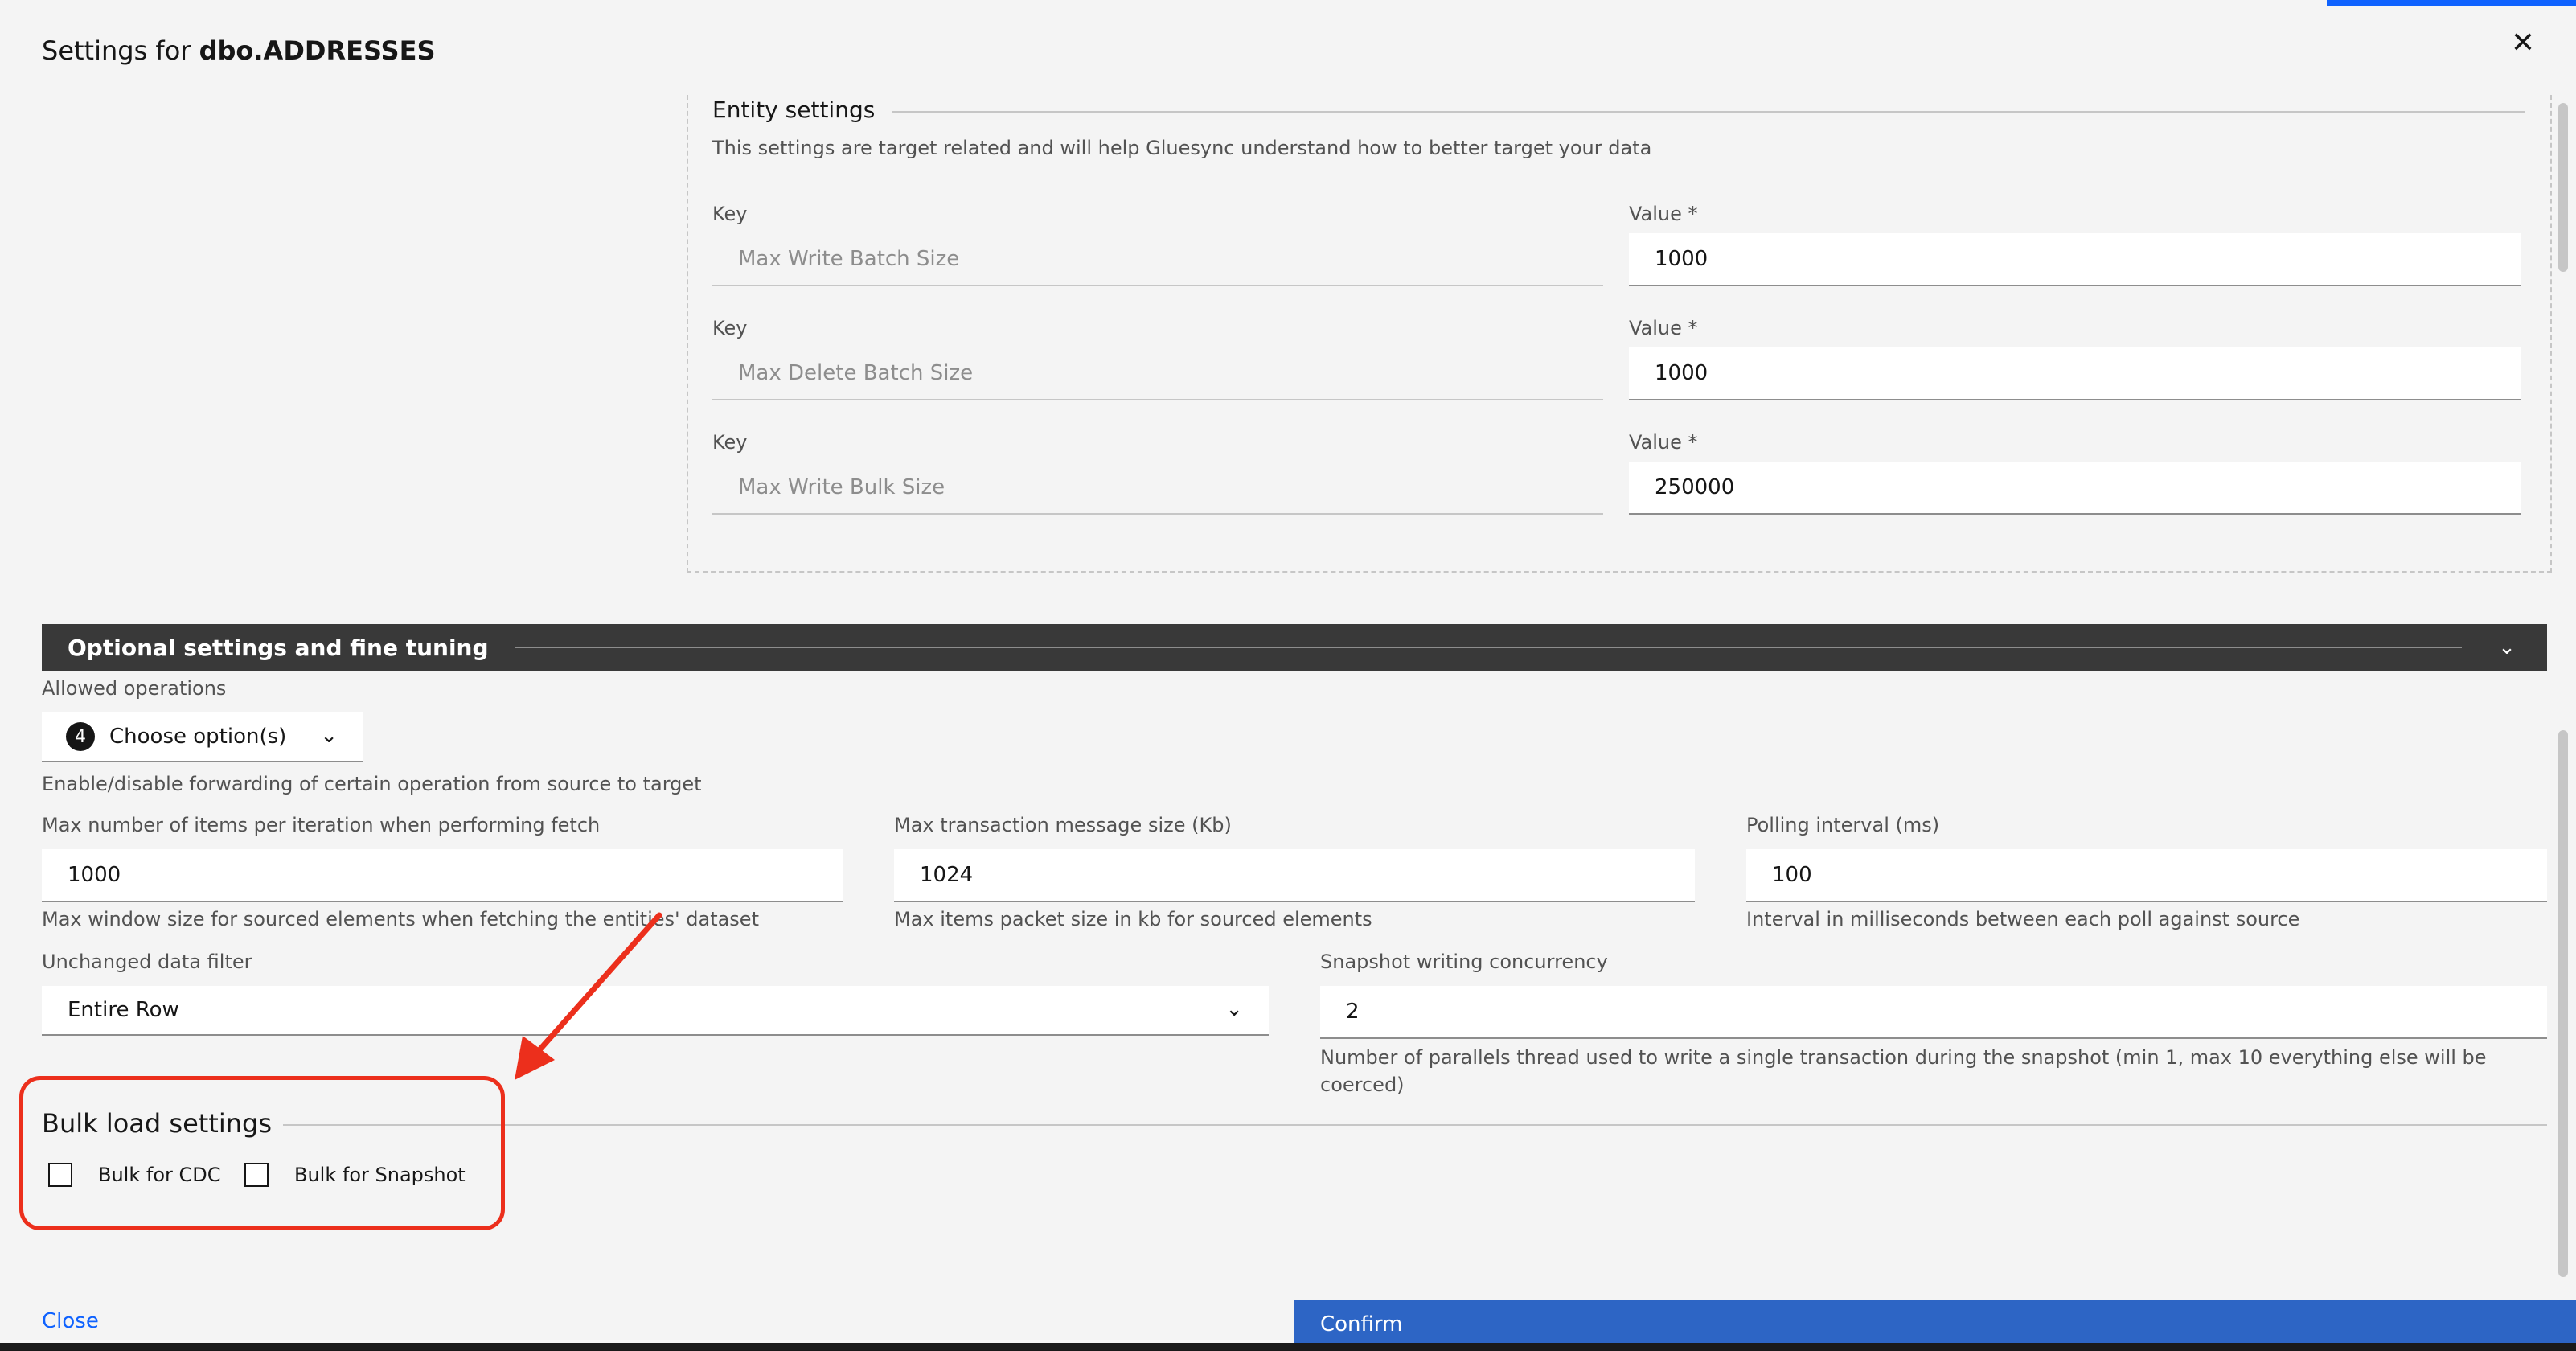 This screenshot has width=2576, height=1351. What do you see at coordinates (262, 1153) in the screenshot?
I see `annotation-highlight-box` at bounding box center [262, 1153].